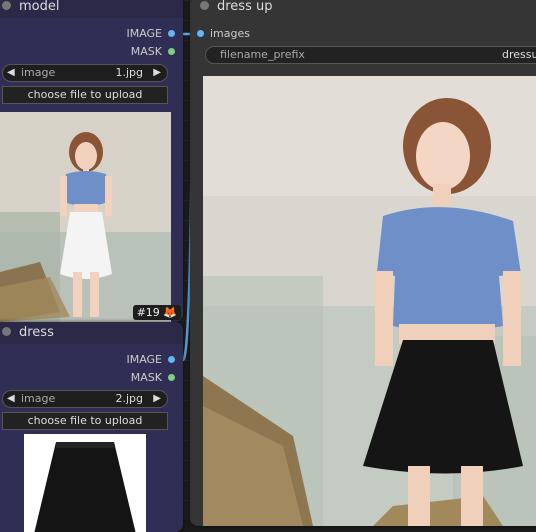 Image resolution: width=536 pixels, height=532 pixels. What do you see at coordinates (36, 332) in the screenshot?
I see `node-title: dress` at bounding box center [36, 332].